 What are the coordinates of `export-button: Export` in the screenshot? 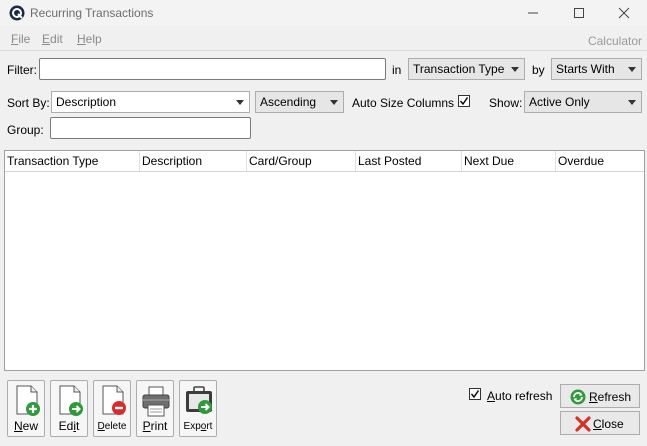 It's located at (198, 408).